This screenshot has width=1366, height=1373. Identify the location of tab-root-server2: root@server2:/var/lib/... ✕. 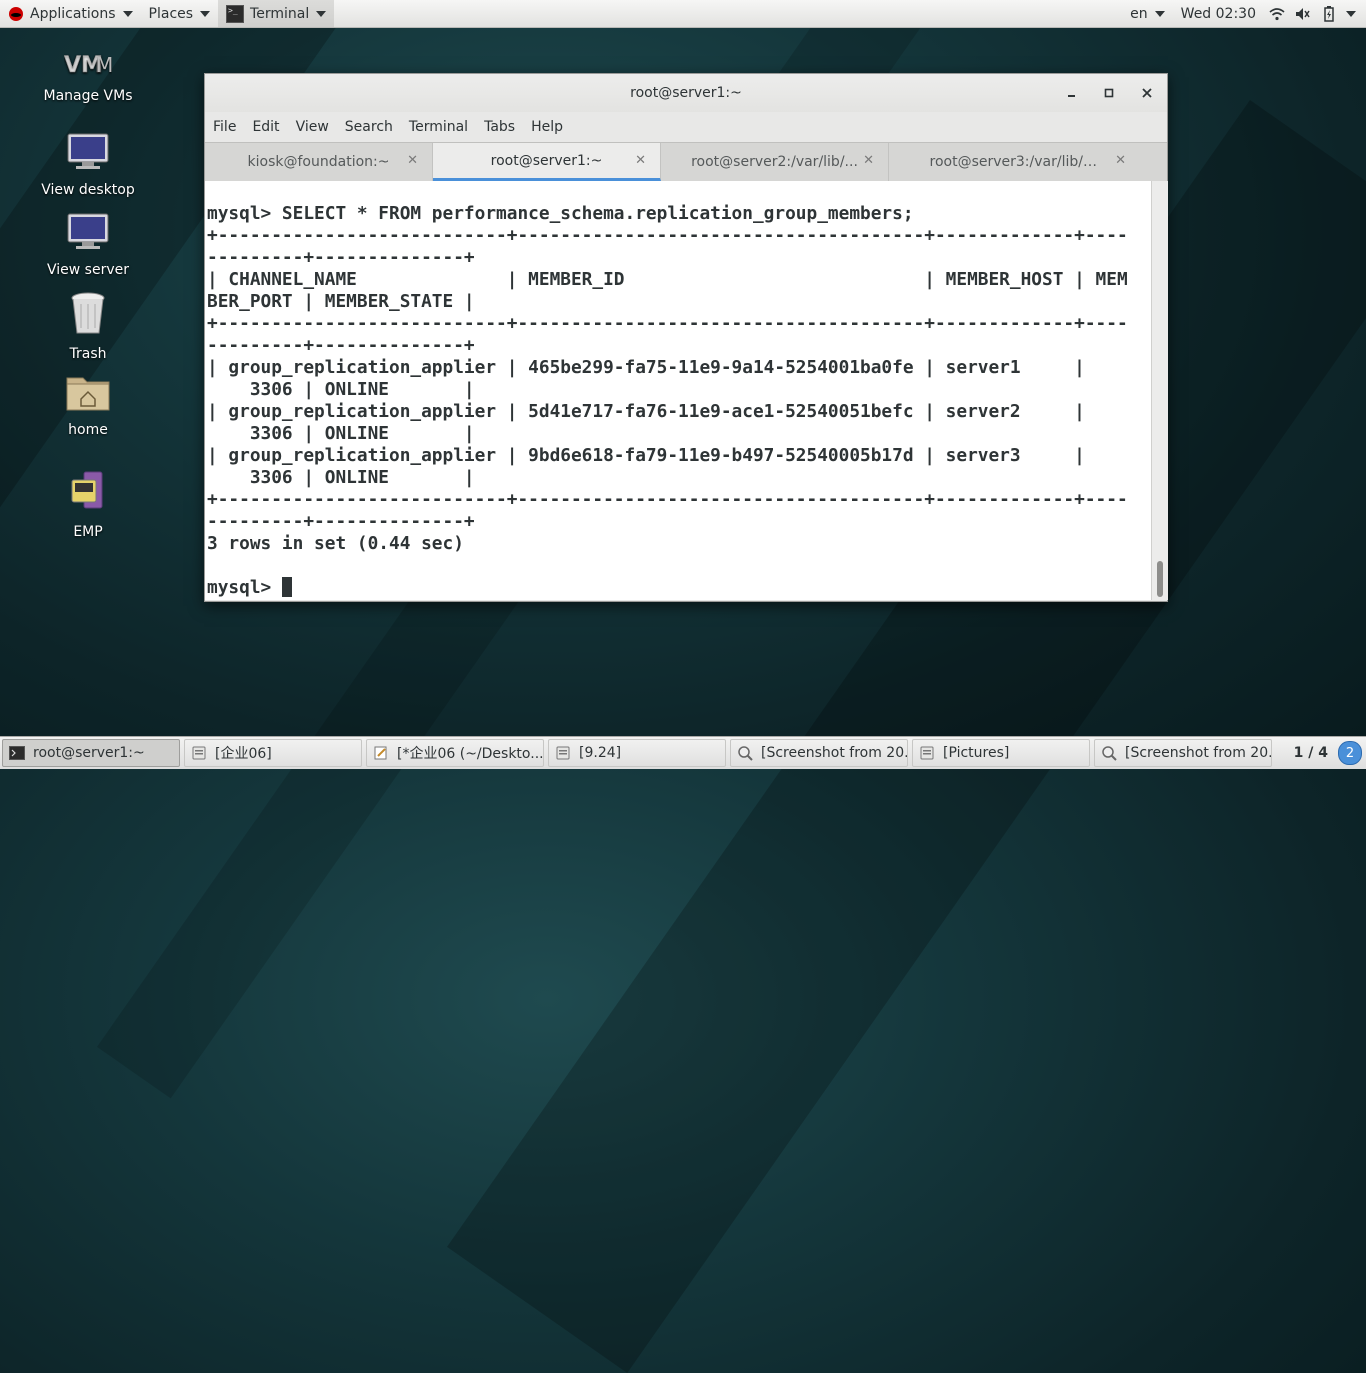
(775, 162).